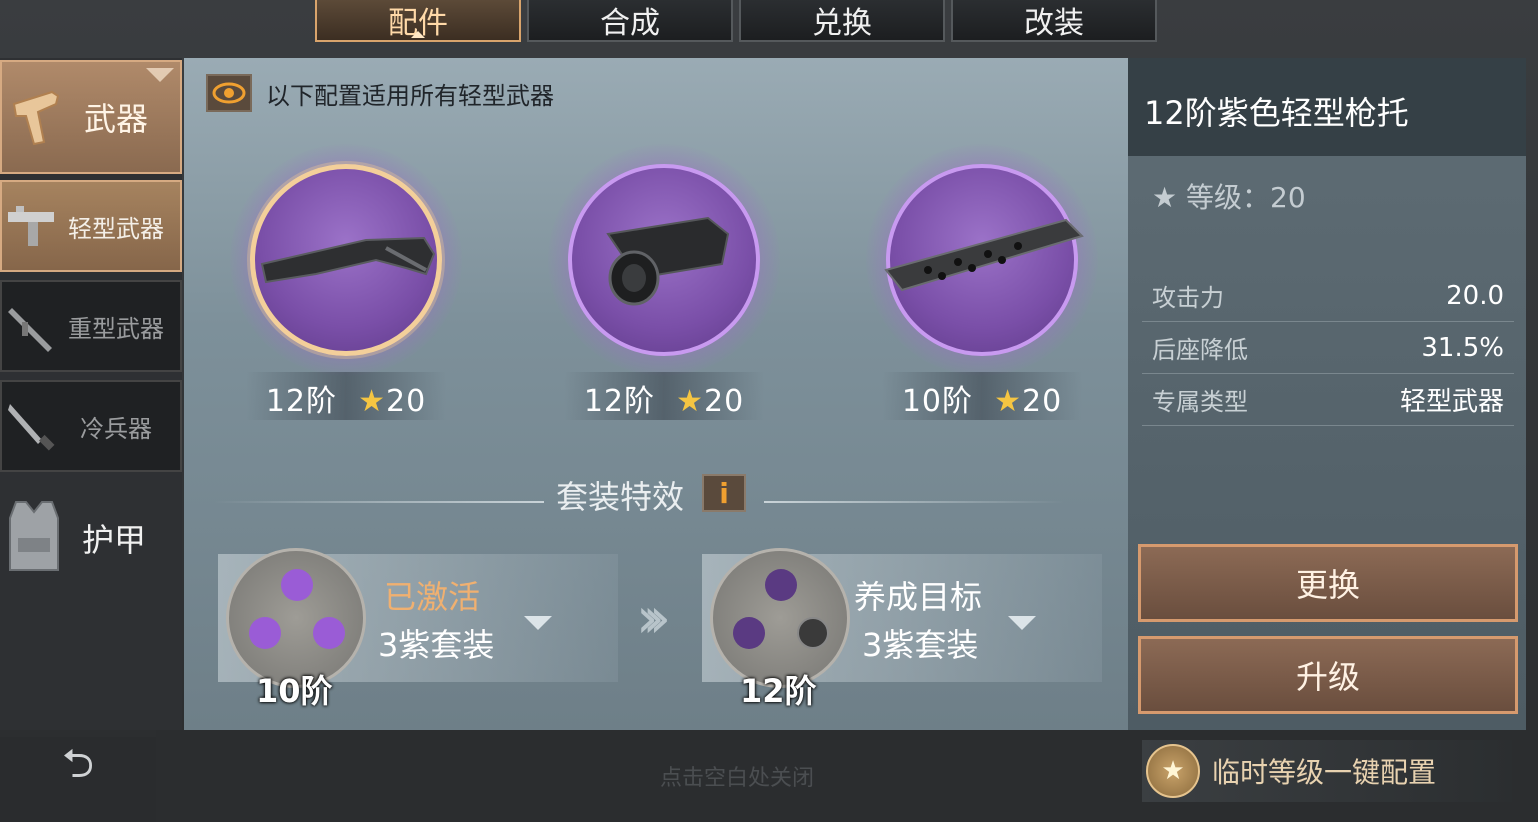 This screenshot has height=822, width=1538. What do you see at coordinates (1200, 402) in the screenshot?
I see `stat-key: 专属类型` at bounding box center [1200, 402].